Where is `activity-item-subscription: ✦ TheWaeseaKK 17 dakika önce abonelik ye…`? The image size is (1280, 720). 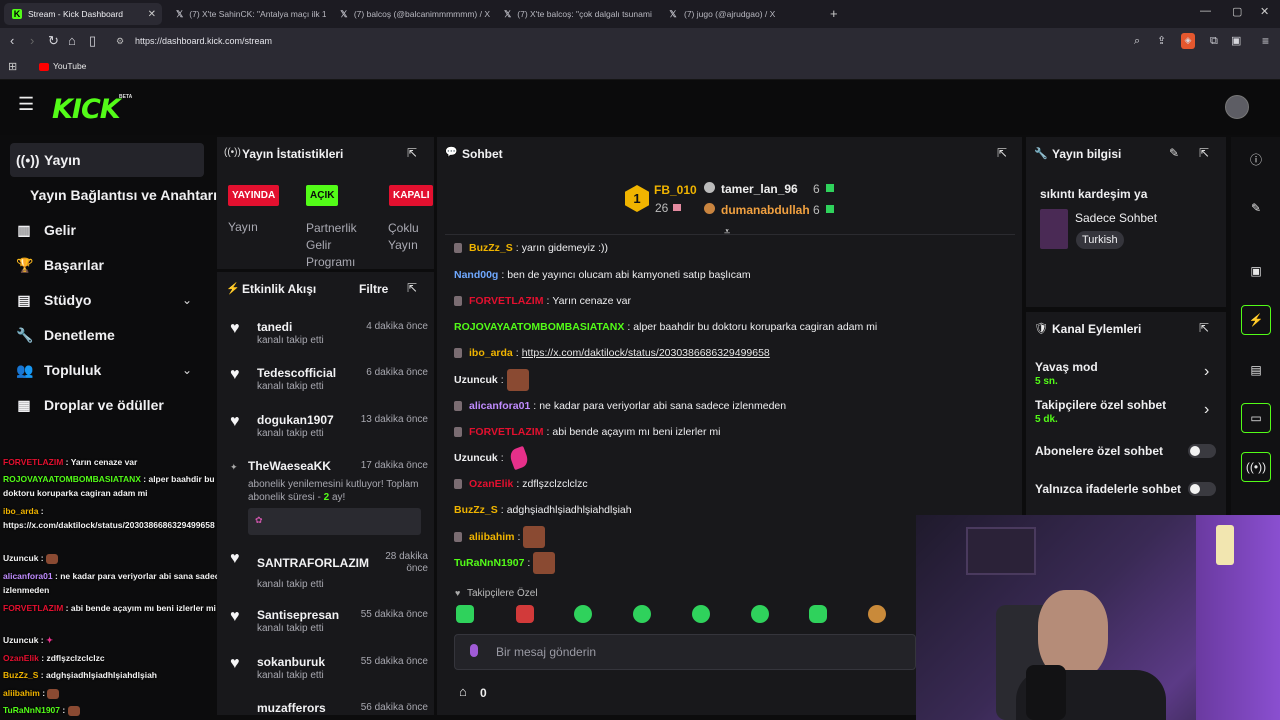 activity-item-subscription: ✦ TheWaeseaKK 17 dakika önce abonelik ye… is located at coordinates (328, 498).